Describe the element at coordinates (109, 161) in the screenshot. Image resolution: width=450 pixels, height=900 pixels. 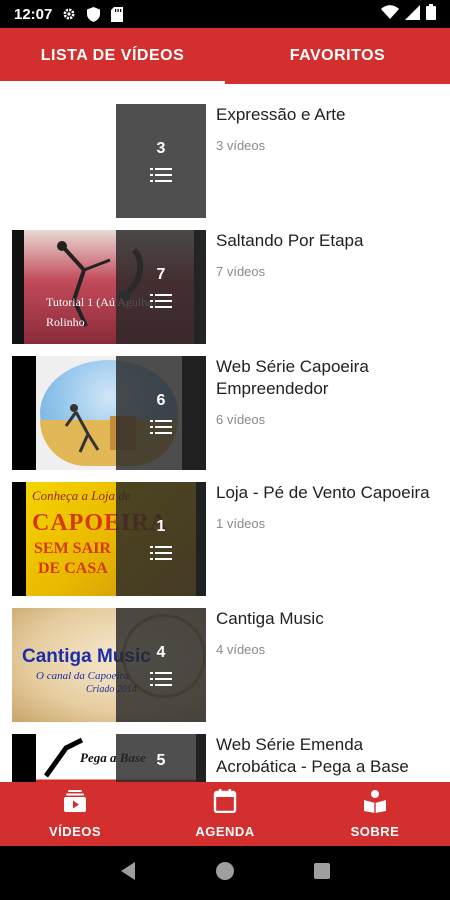
I see `playlist-thumbnail: 3` at that location.